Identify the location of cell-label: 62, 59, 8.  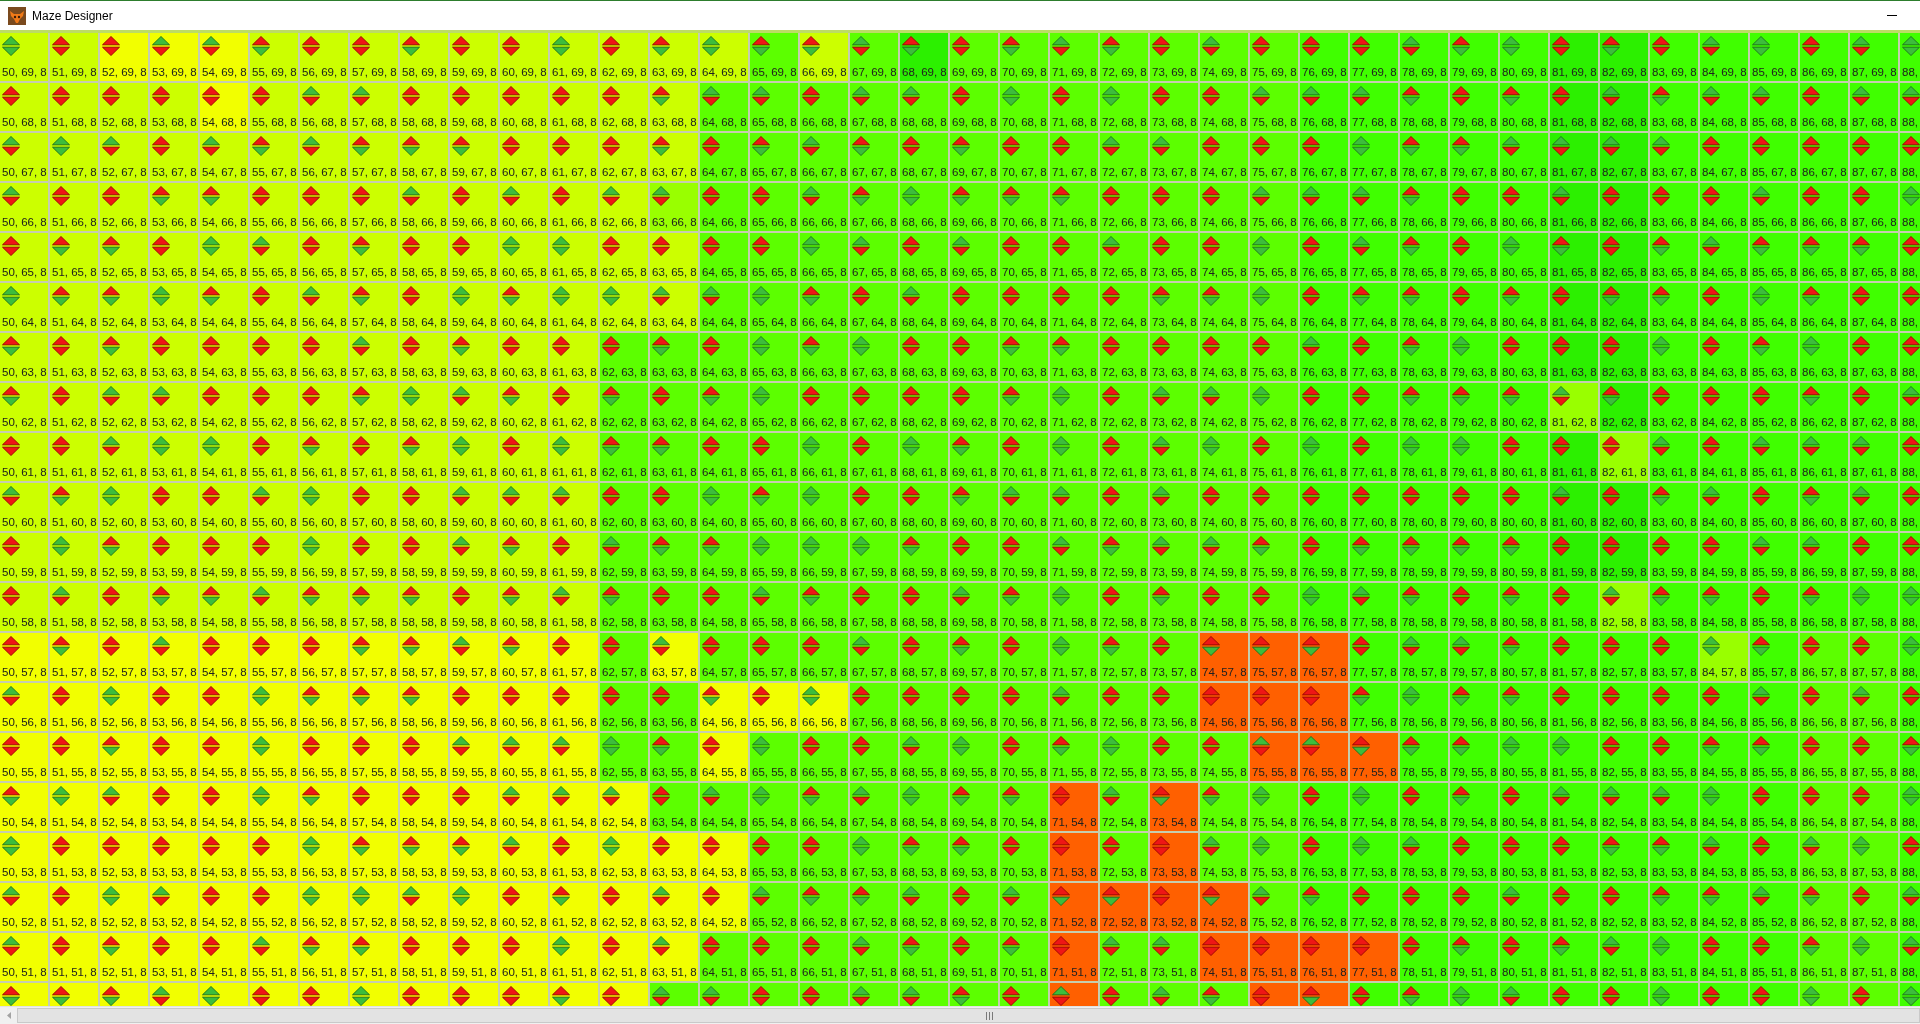
(624, 572).